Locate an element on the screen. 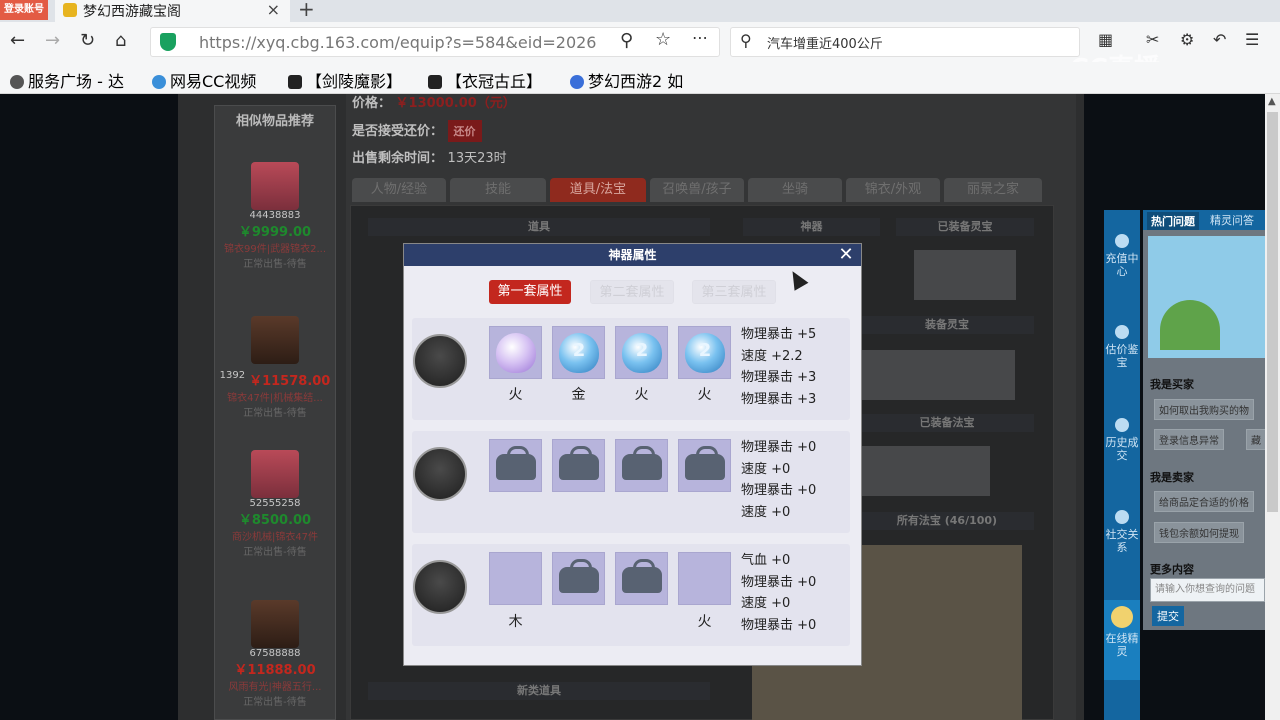 This screenshot has height=720, width=1280. modal-close-button: ✕ is located at coordinates (846, 255).